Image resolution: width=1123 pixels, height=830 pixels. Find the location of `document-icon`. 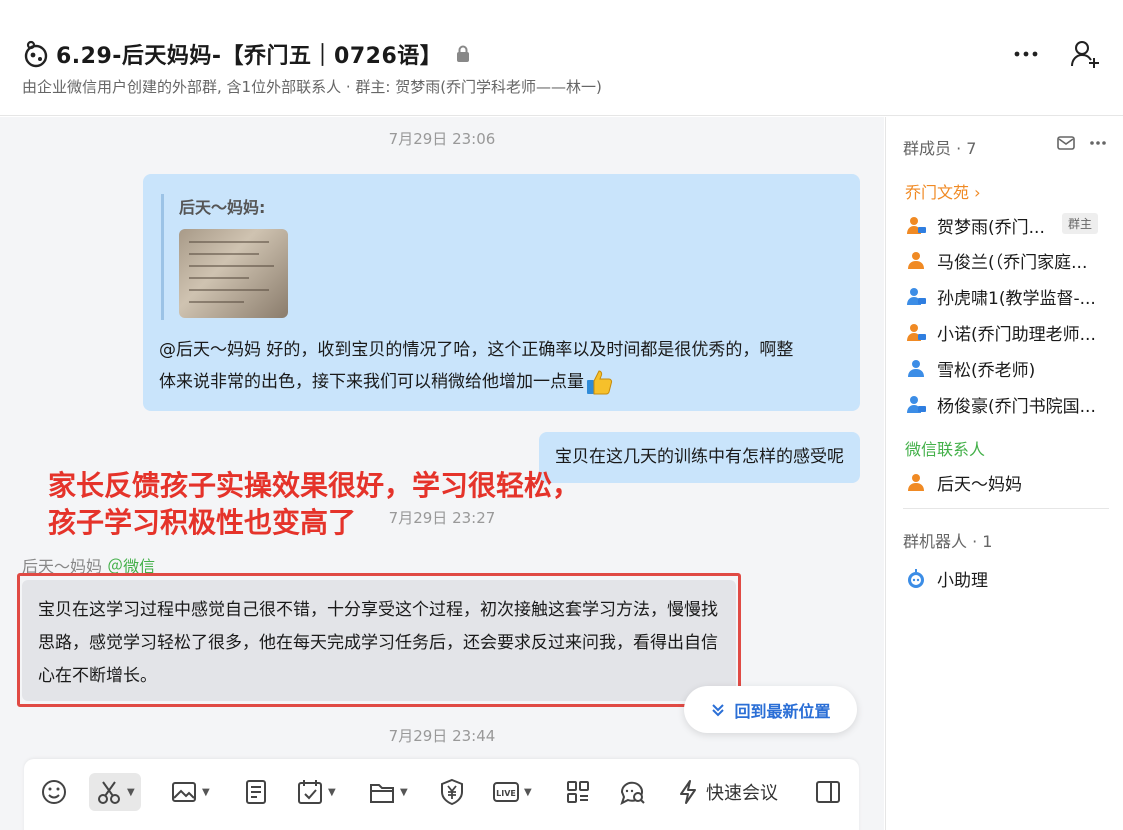

document-icon is located at coordinates (256, 792).